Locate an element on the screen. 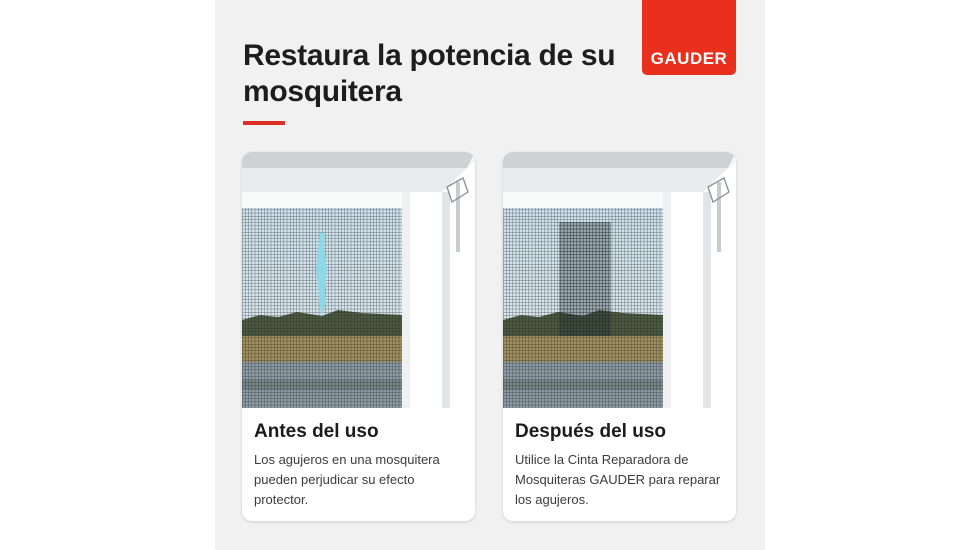 This screenshot has width=980, height=550. after-photo is located at coordinates (619, 280).